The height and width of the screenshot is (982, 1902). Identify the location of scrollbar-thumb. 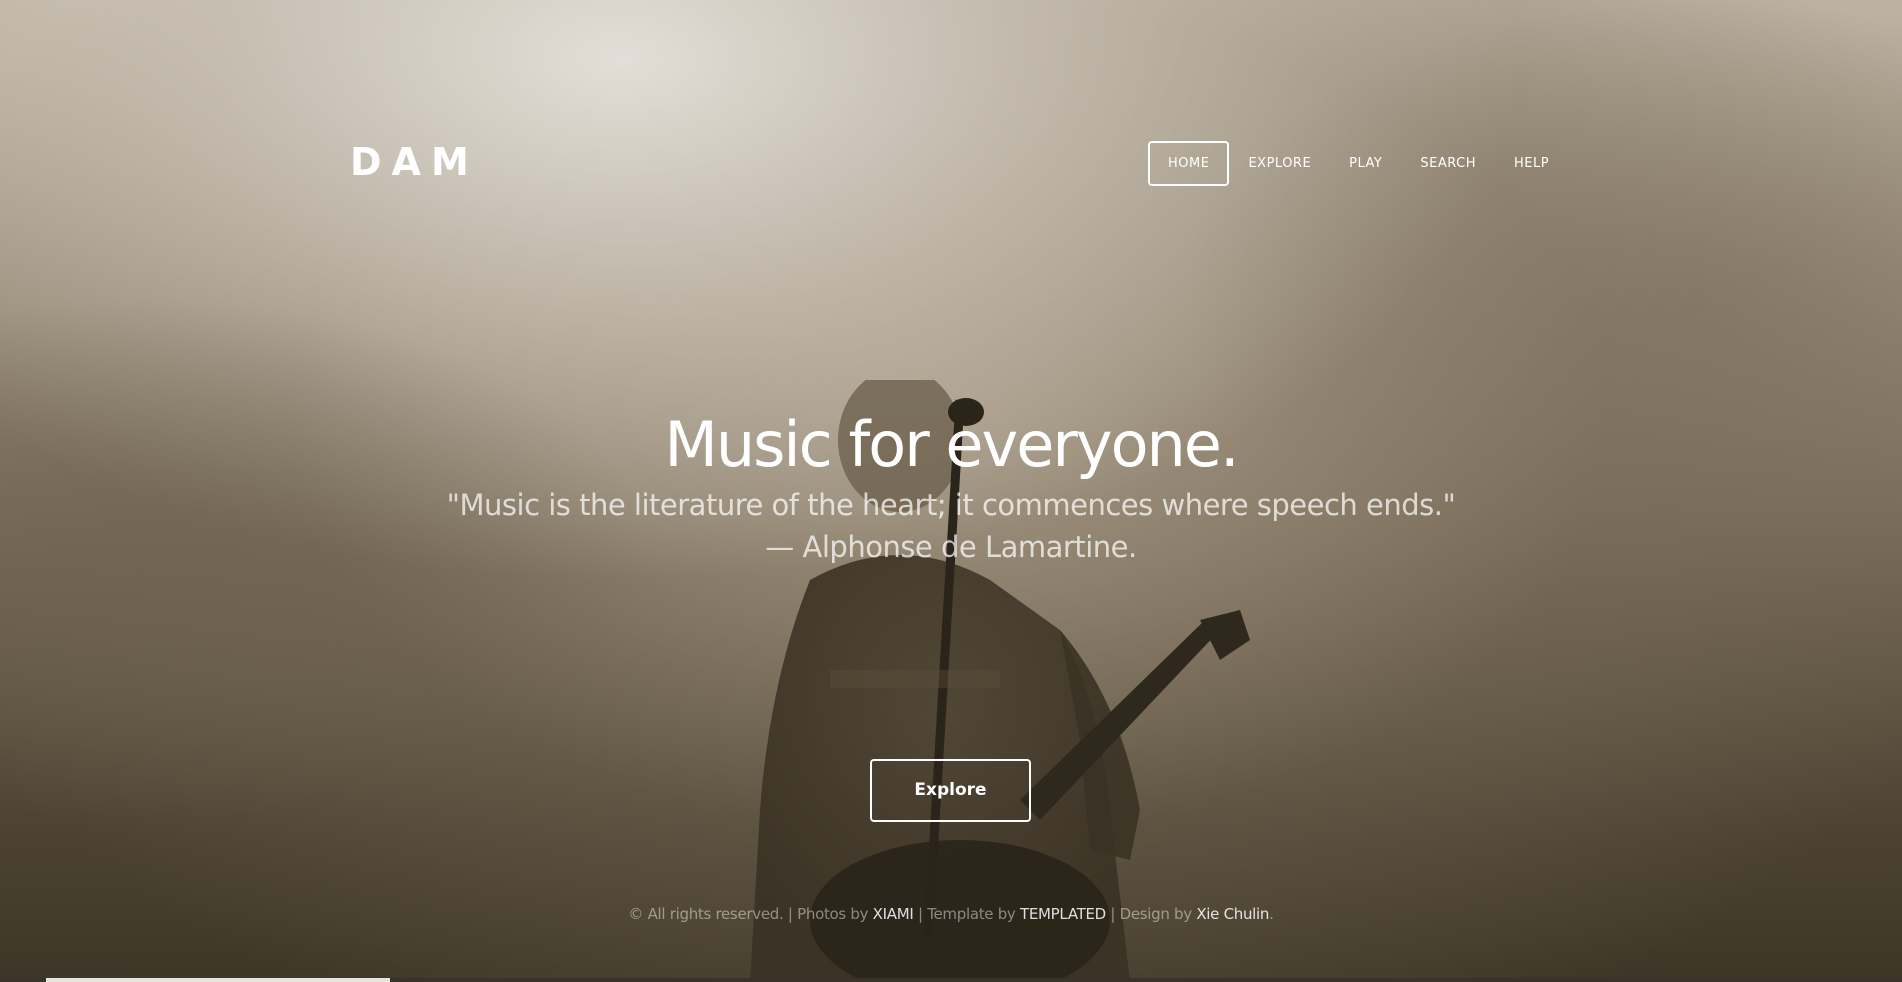
(218, 980).